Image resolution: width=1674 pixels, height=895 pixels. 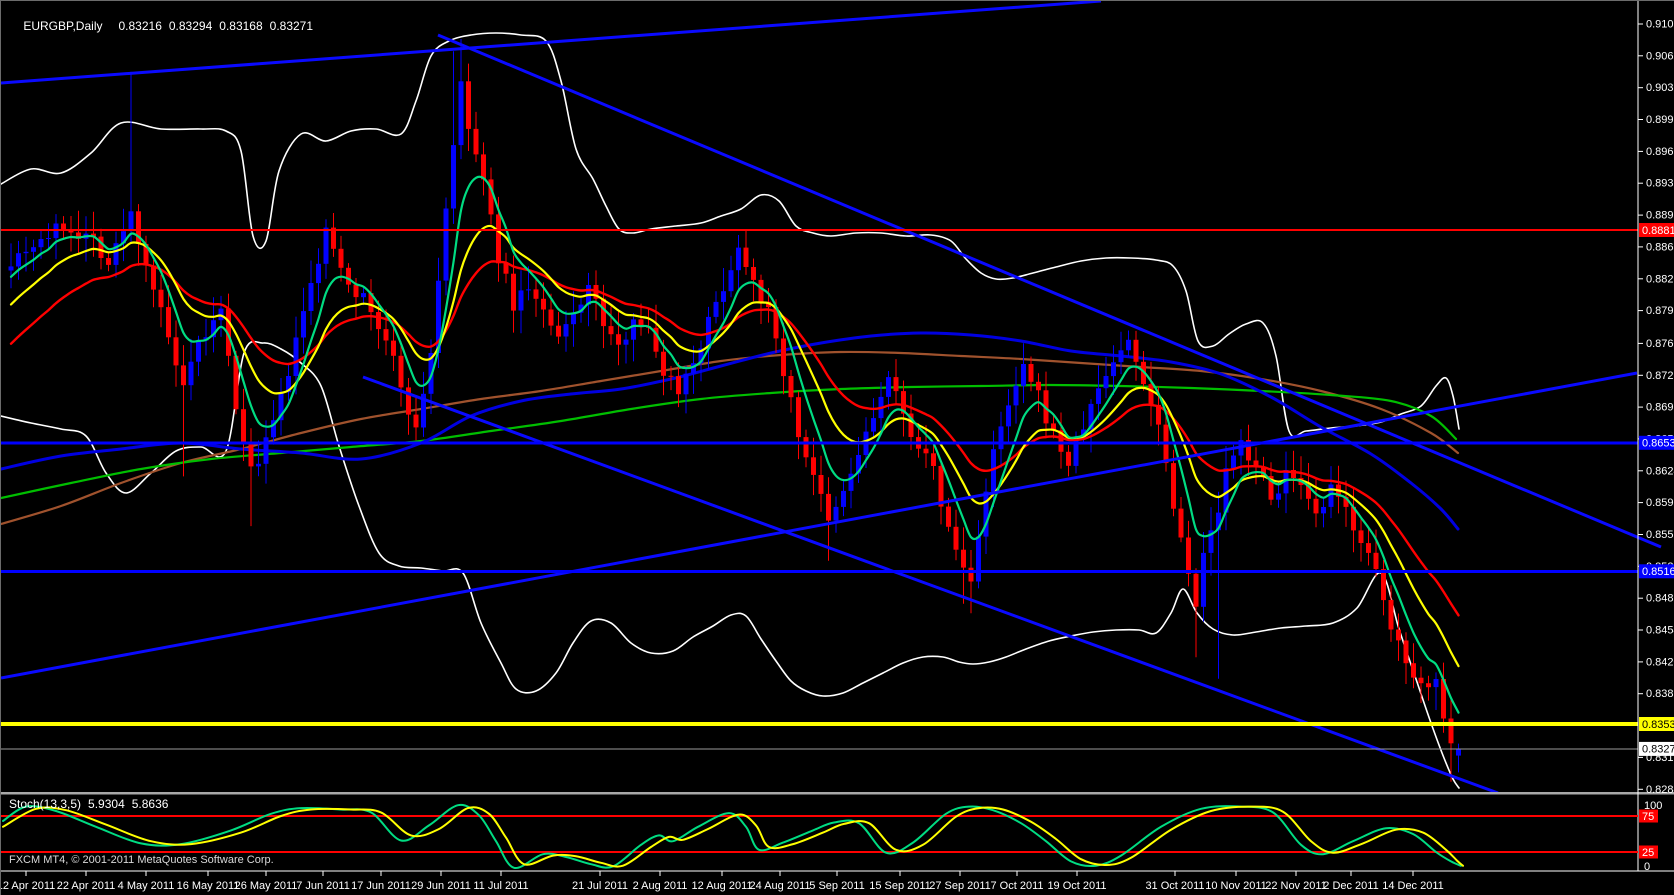 What do you see at coordinates (28, 886) in the screenshot?
I see `date-axis-label: 12 Apr 2011` at bounding box center [28, 886].